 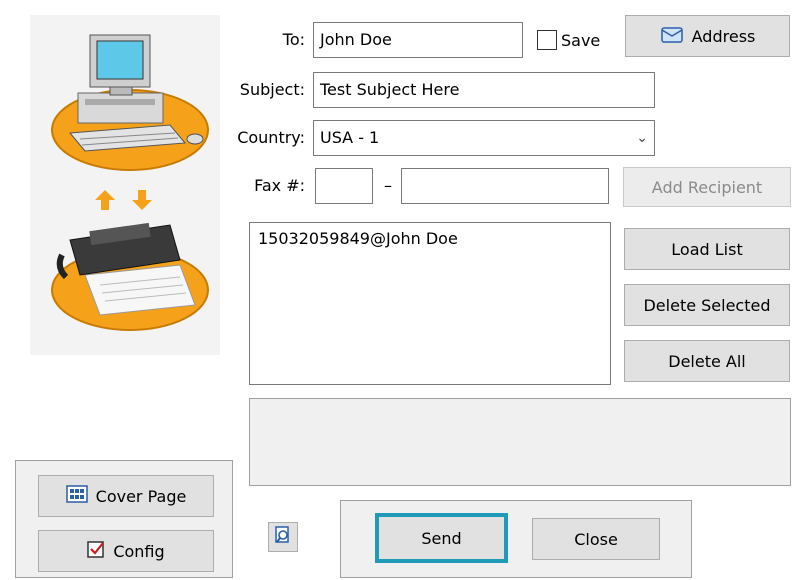 What do you see at coordinates (141, 496) in the screenshot?
I see `cover-page-label: Cover Page` at bounding box center [141, 496].